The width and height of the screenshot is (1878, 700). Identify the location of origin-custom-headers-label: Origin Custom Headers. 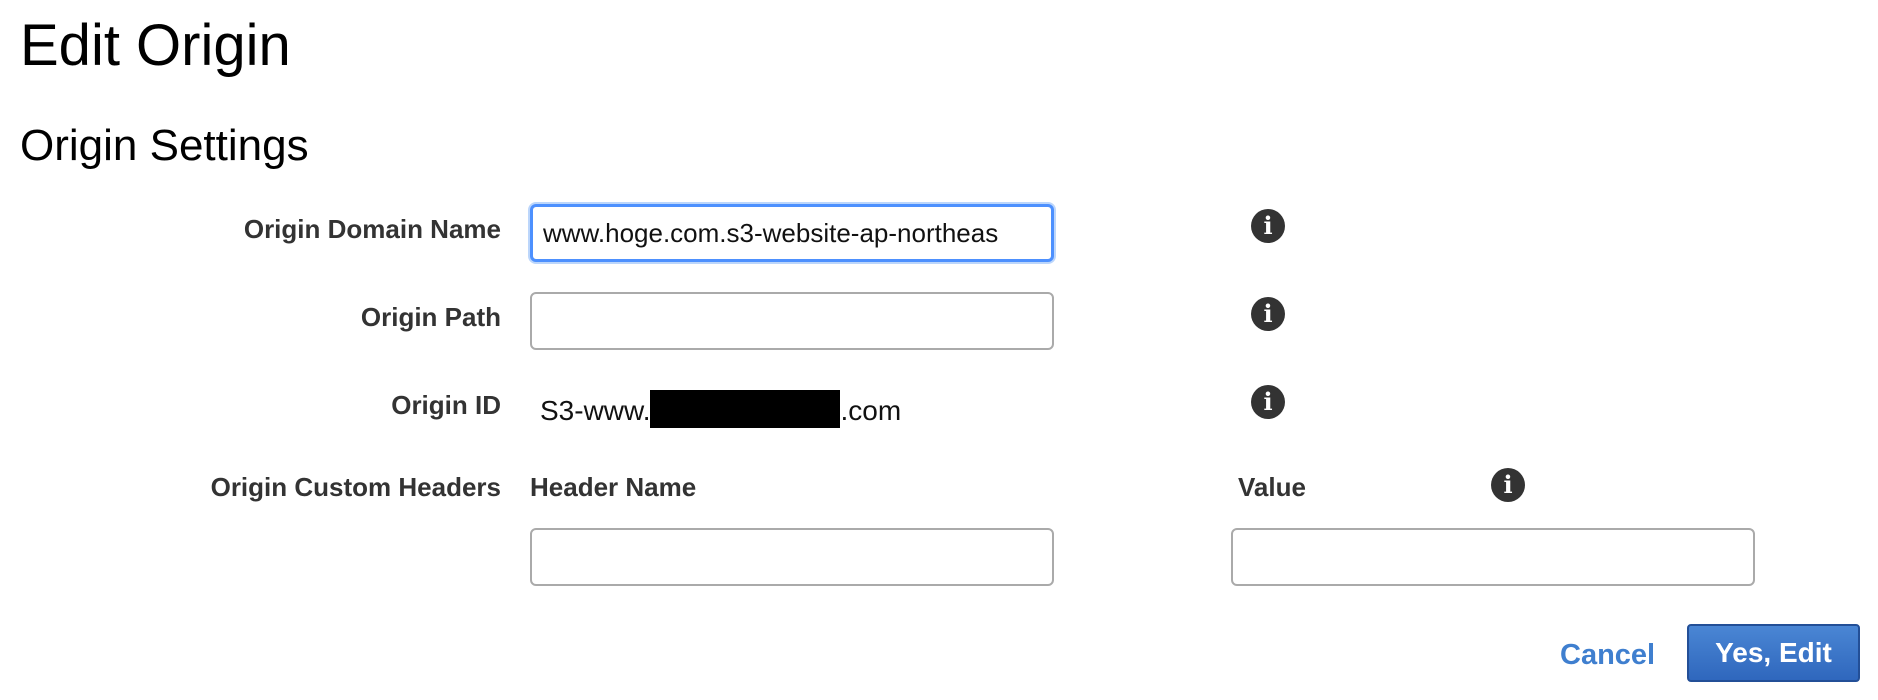
(355, 487).